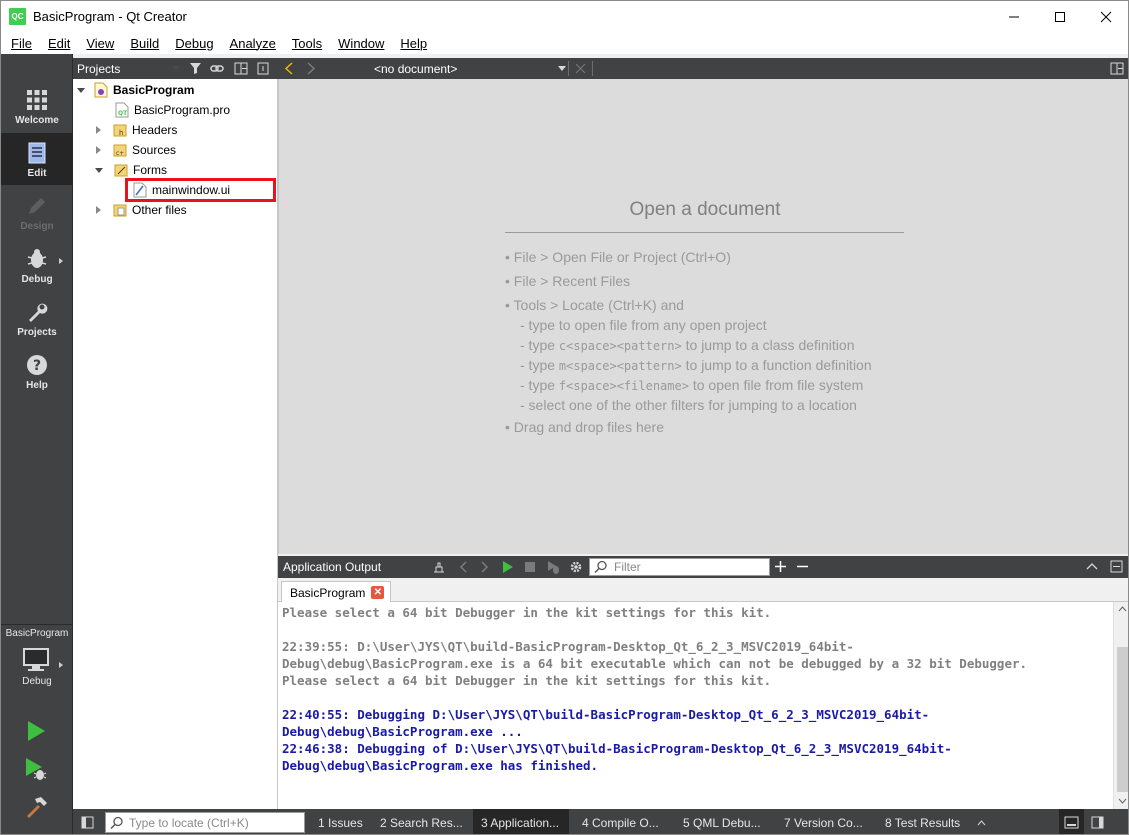 The image size is (1129, 835). What do you see at coordinates (679, 567) in the screenshot?
I see `output-filter-input: Filter` at bounding box center [679, 567].